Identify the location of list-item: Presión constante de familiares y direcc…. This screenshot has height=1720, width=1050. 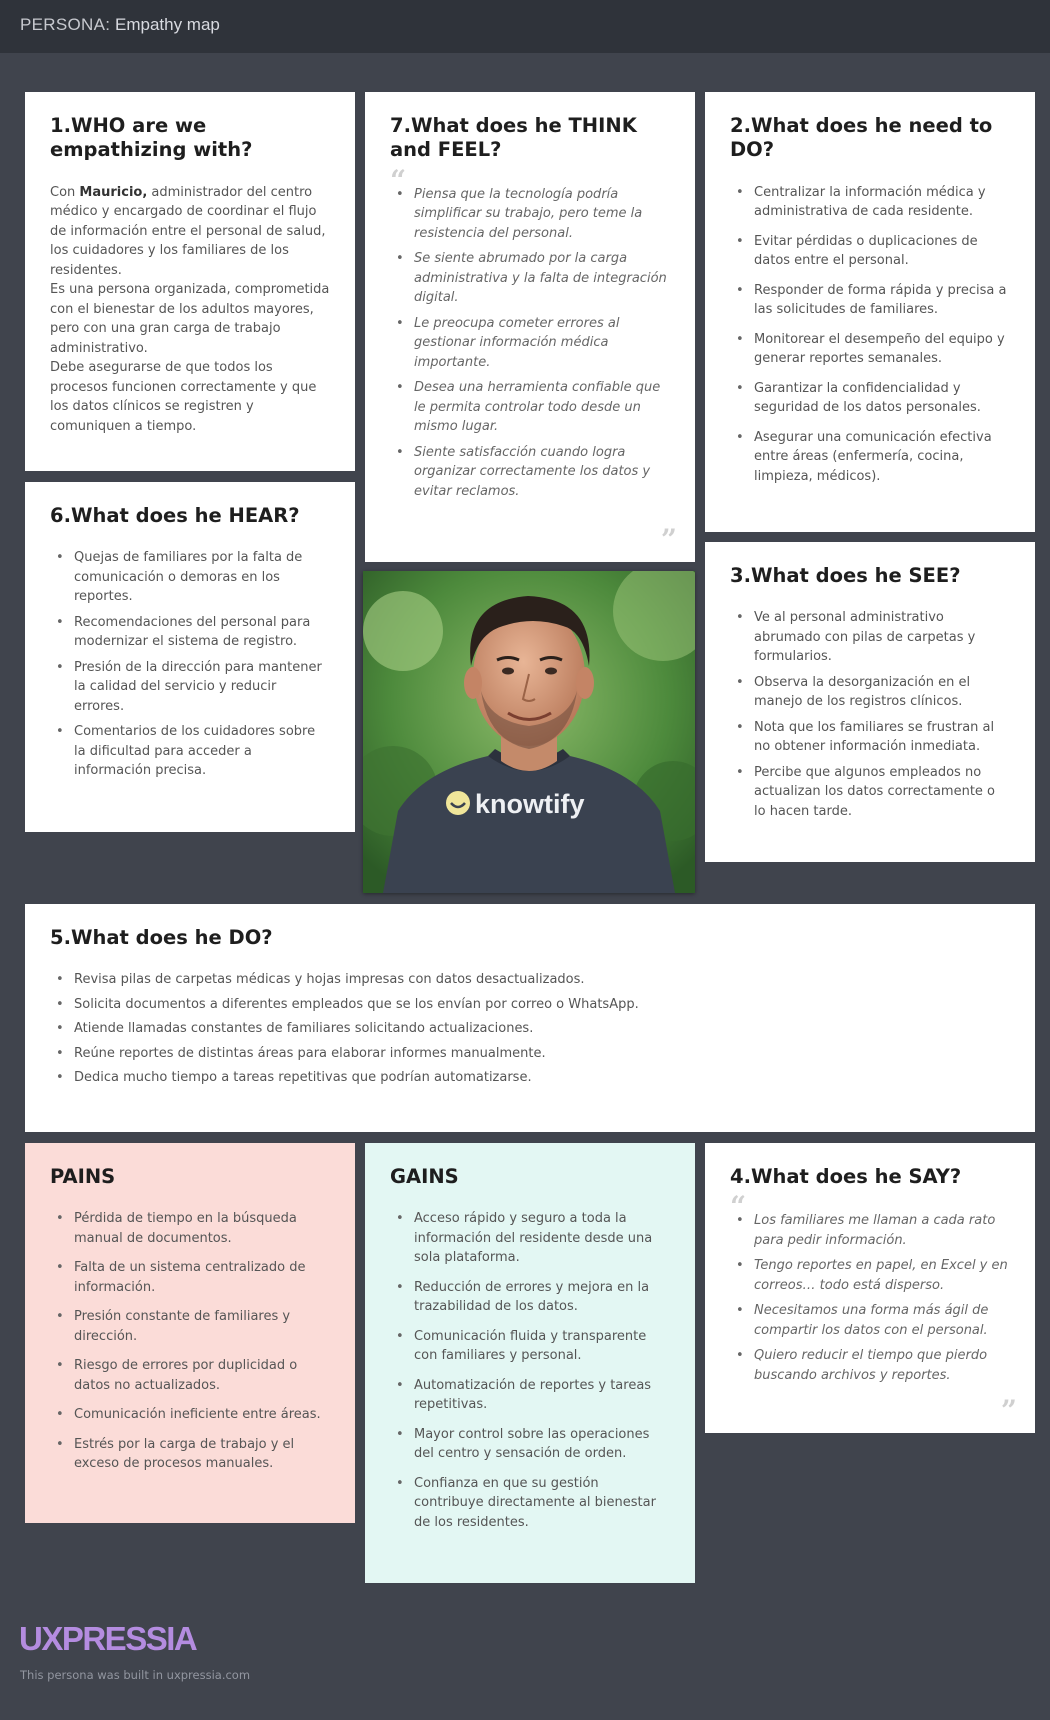
(190, 1326).